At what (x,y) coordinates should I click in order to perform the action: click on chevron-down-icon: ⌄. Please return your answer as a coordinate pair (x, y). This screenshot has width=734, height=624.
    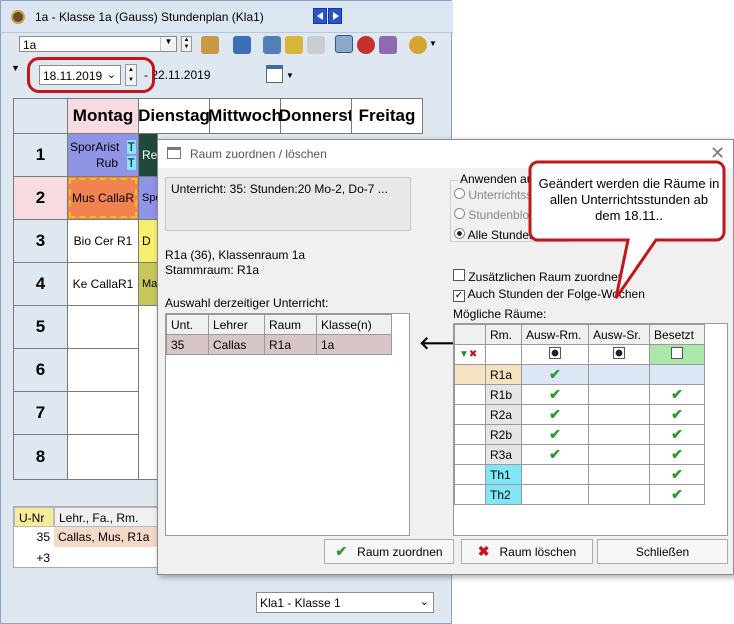
    Looking at the image, I should click on (424, 601).